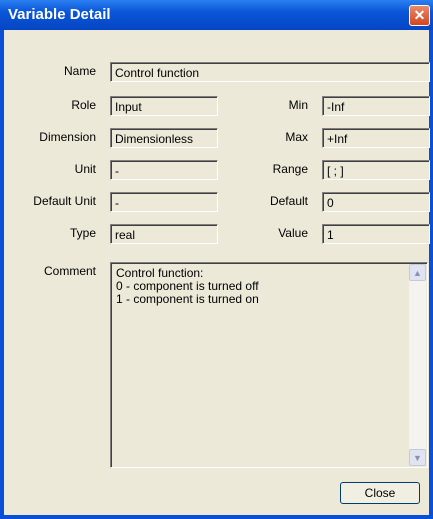 This screenshot has height=519, width=433. What do you see at coordinates (164, 170) in the screenshot?
I see `unit-field: -` at bounding box center [164, 170].